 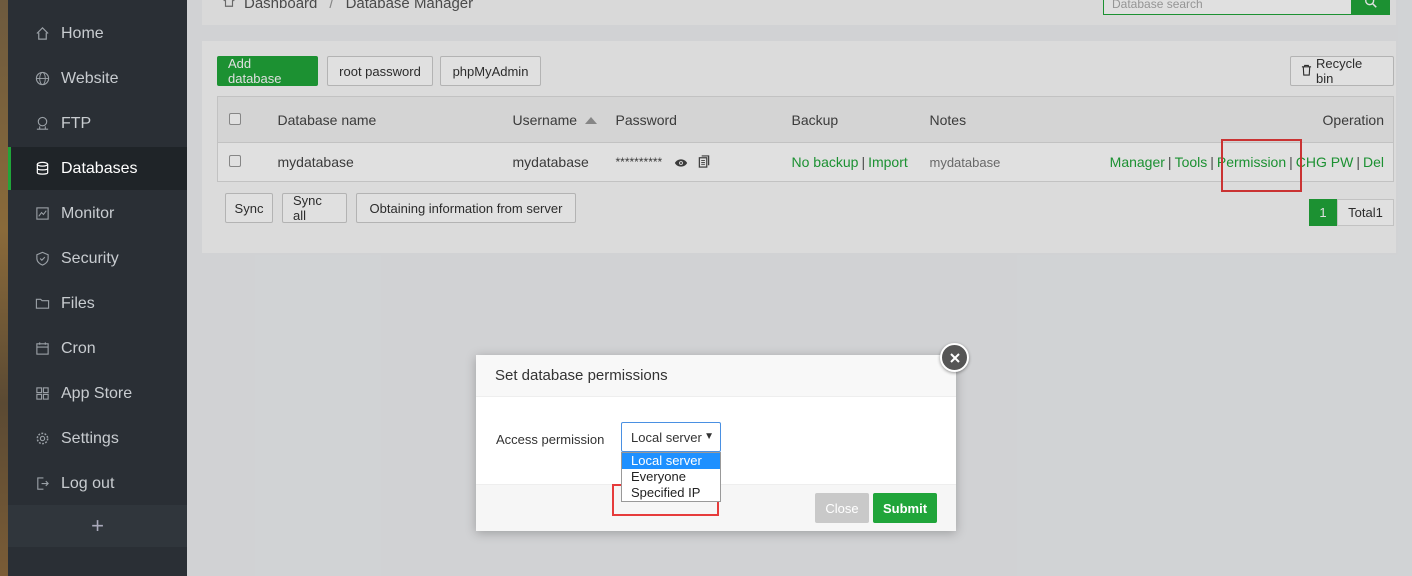 I want to click on sidebar-item-settings: Settings, so click(x=97, y=438).